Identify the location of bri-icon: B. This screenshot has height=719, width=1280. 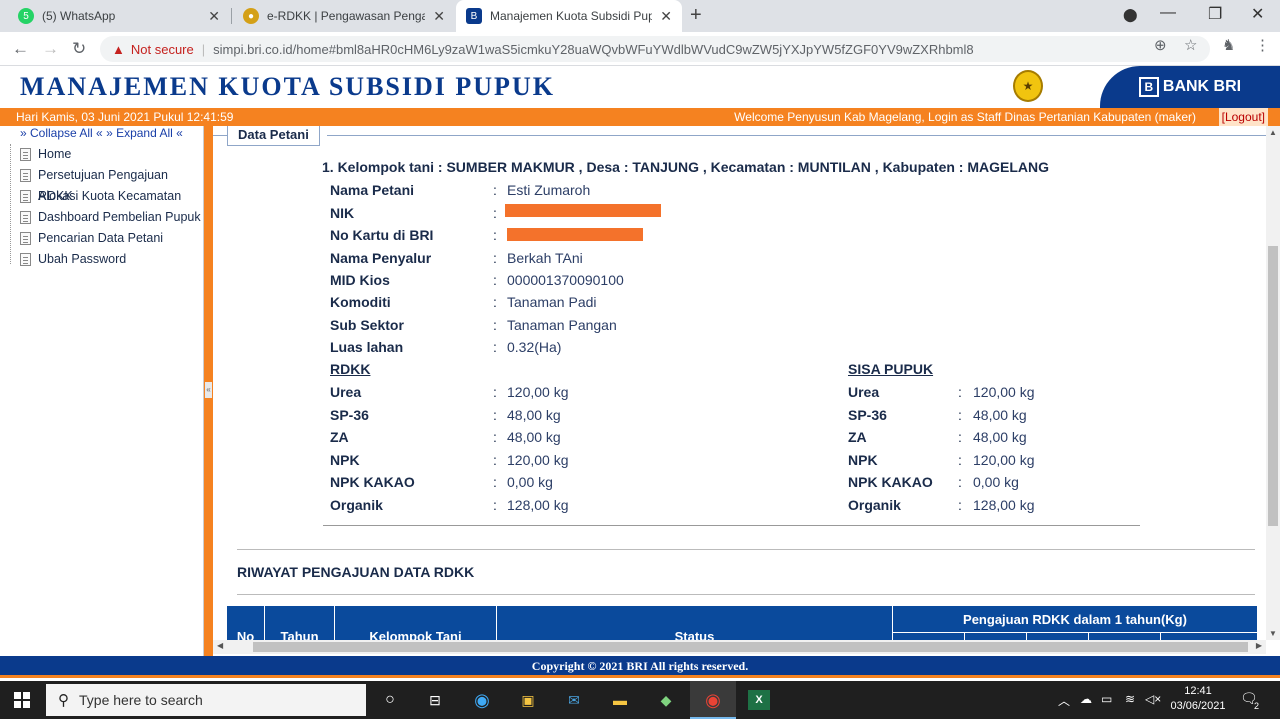
(474, 16).